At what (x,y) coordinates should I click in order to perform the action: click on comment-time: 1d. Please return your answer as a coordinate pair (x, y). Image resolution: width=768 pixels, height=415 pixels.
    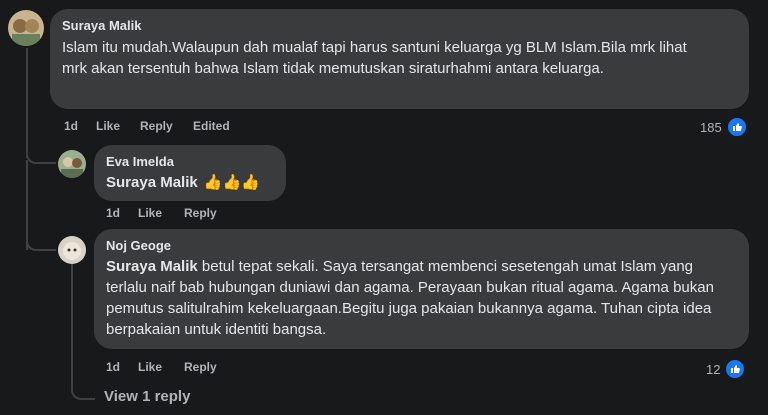
    Looking at the image, I should click on (80, 126).